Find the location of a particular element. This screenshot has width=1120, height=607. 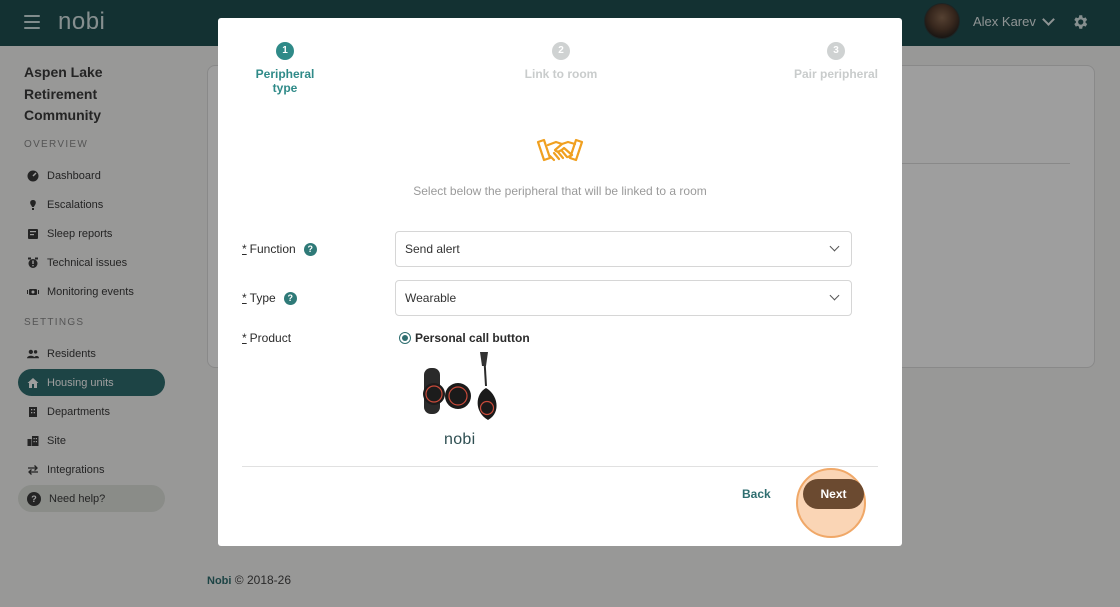

product-label-text: Product is located at coordinates (270, 338).